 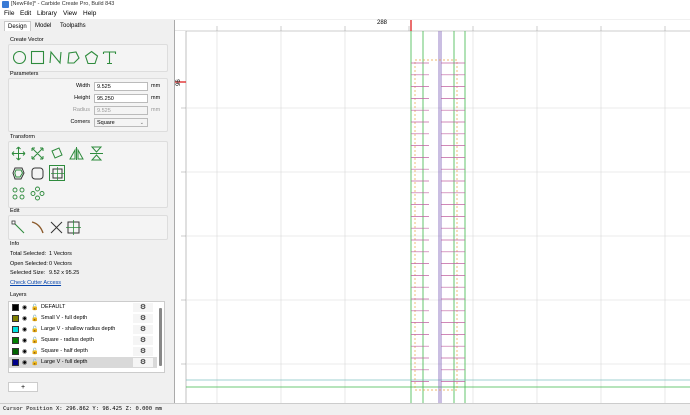 I want to click on layers-title: Layers, so click(x=18, y=295).